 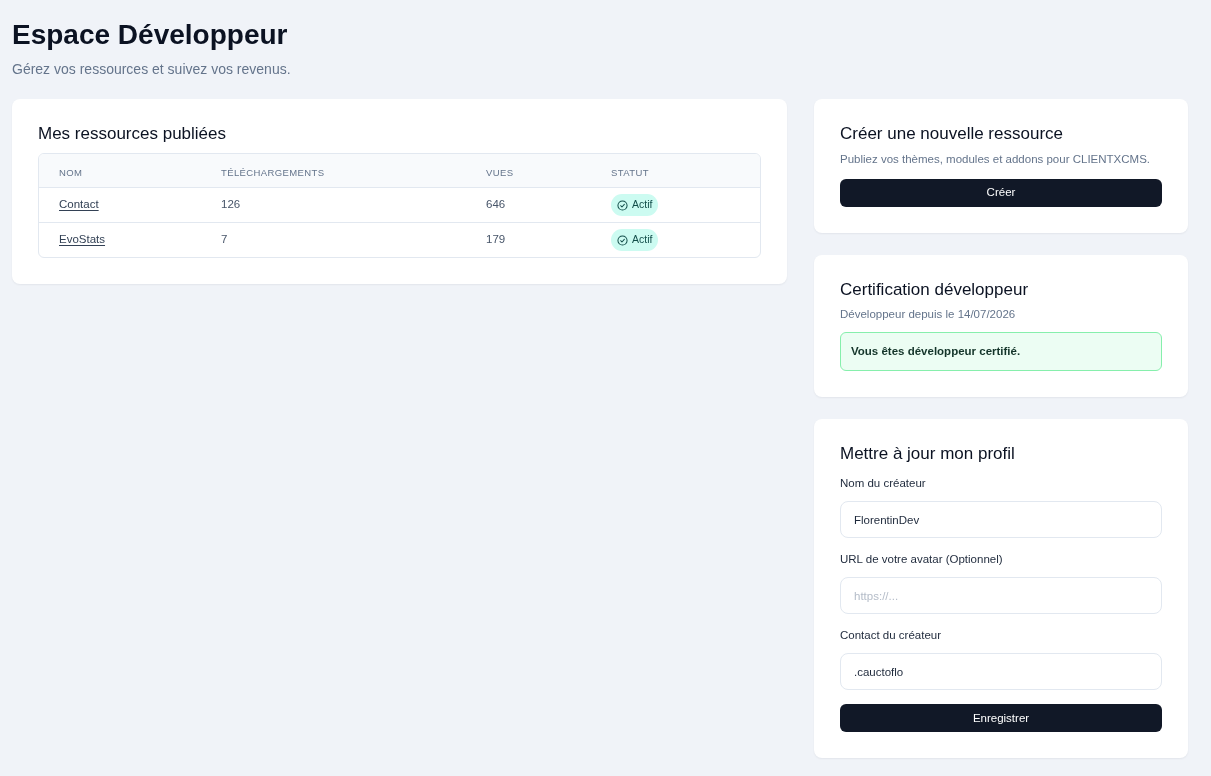 I want to click on card-title: Mes ressources publiées, so click(x=133, y=134).